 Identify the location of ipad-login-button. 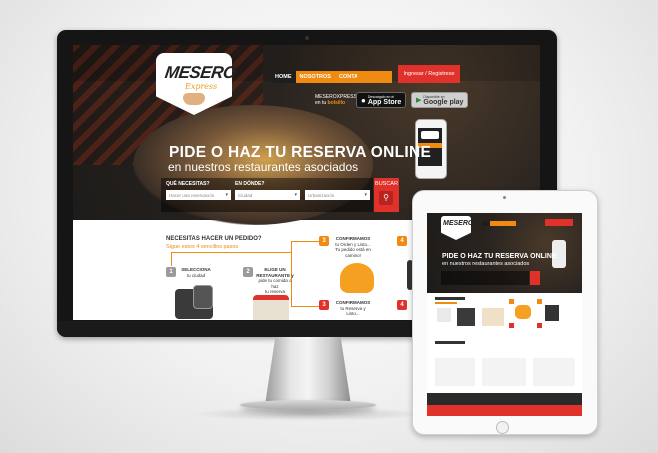
(559, 222).